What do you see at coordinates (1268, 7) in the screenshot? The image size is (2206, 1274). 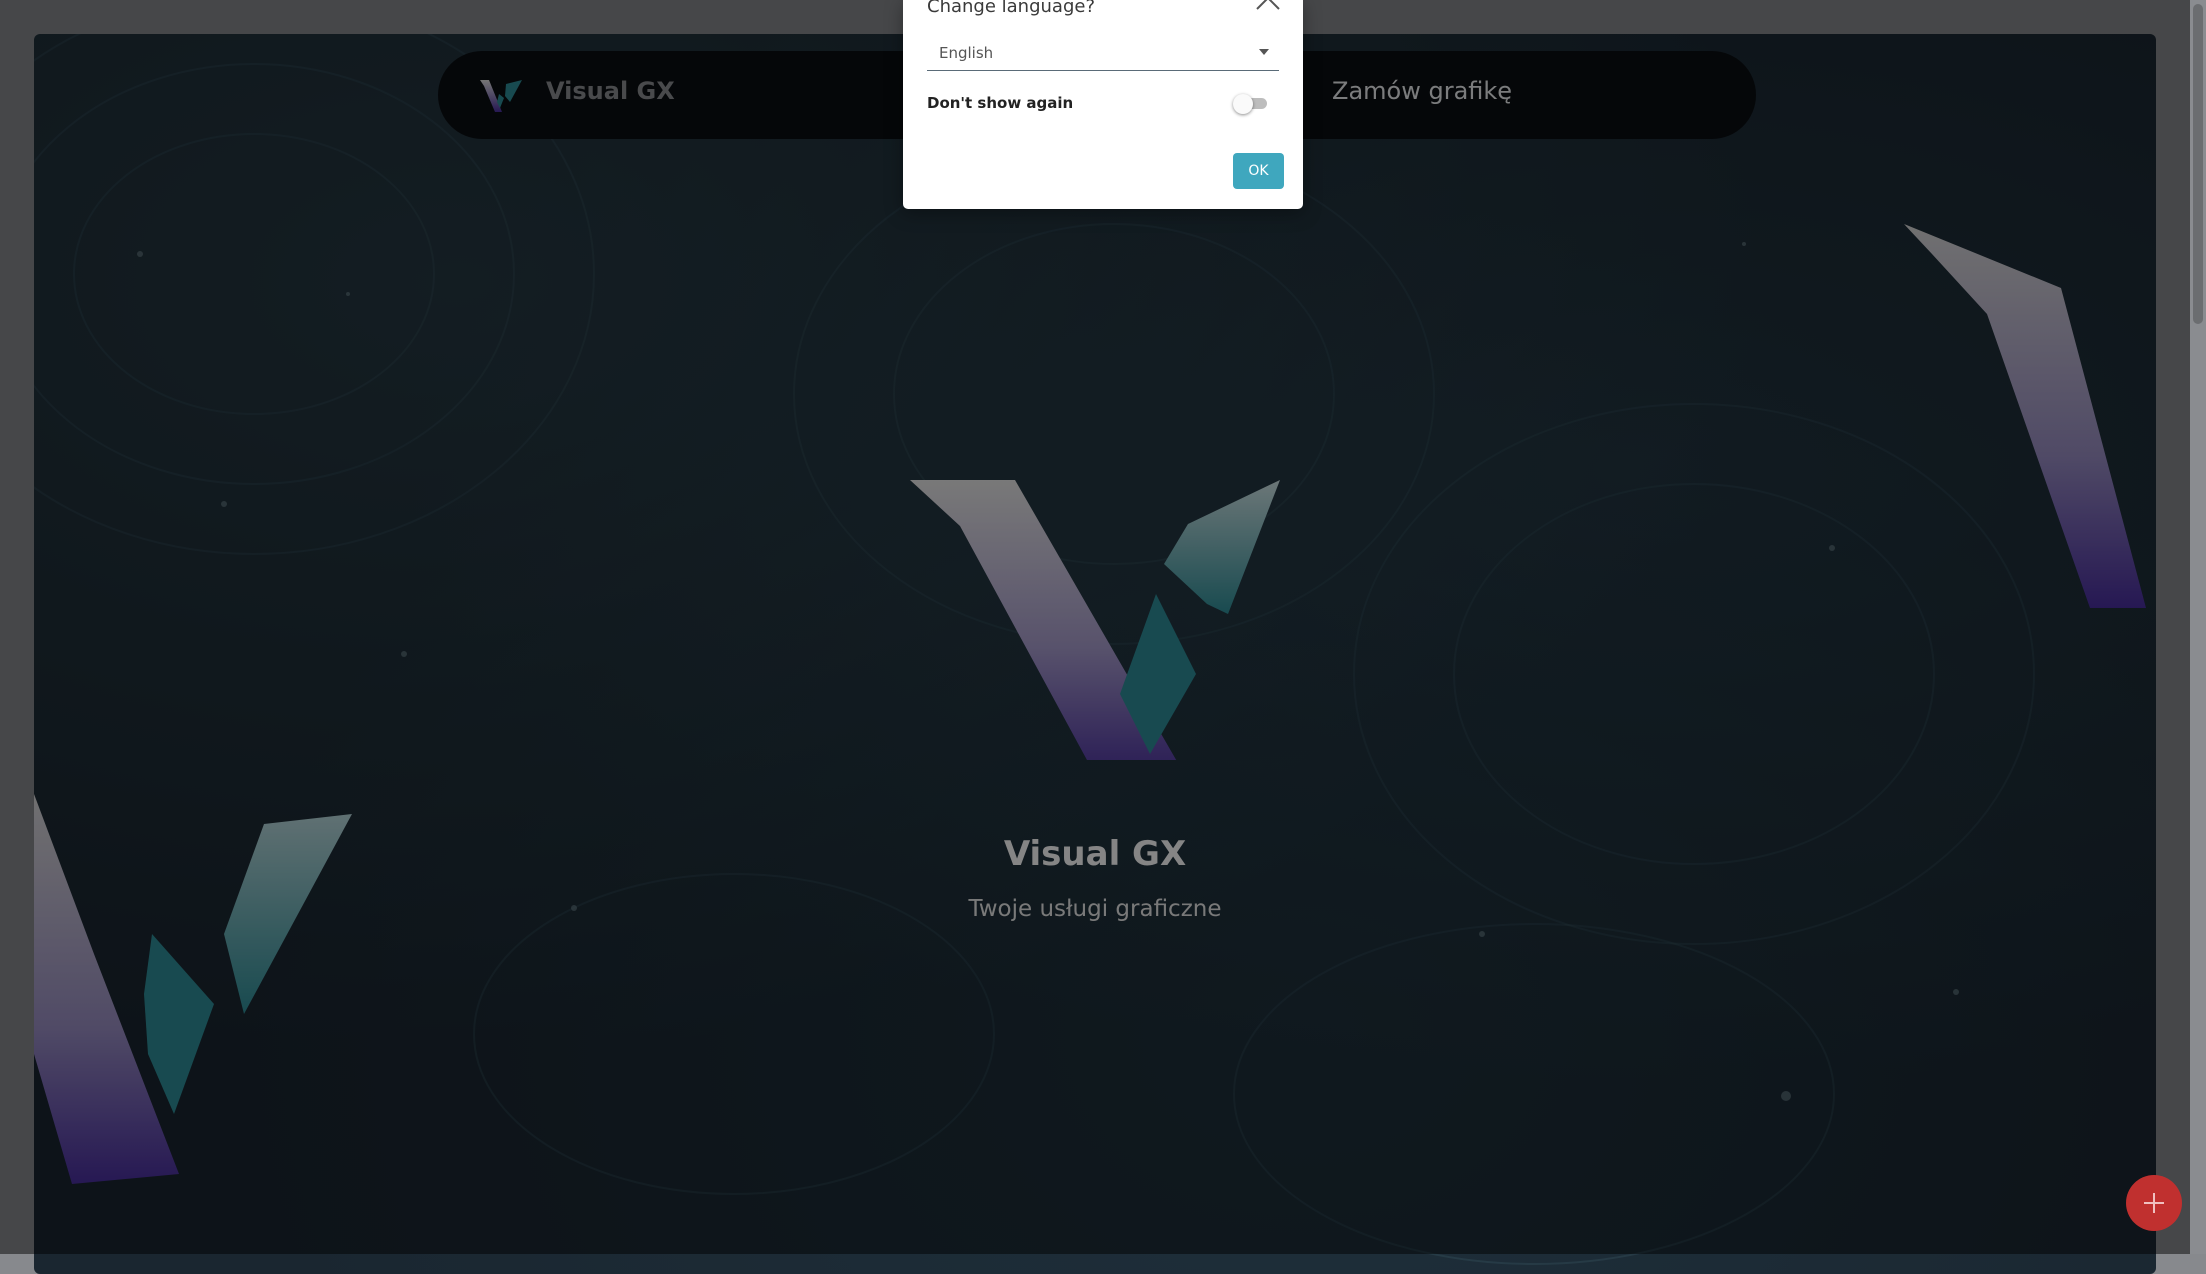 I see `chevron-up-icon` at bounding box center [1268, 7].